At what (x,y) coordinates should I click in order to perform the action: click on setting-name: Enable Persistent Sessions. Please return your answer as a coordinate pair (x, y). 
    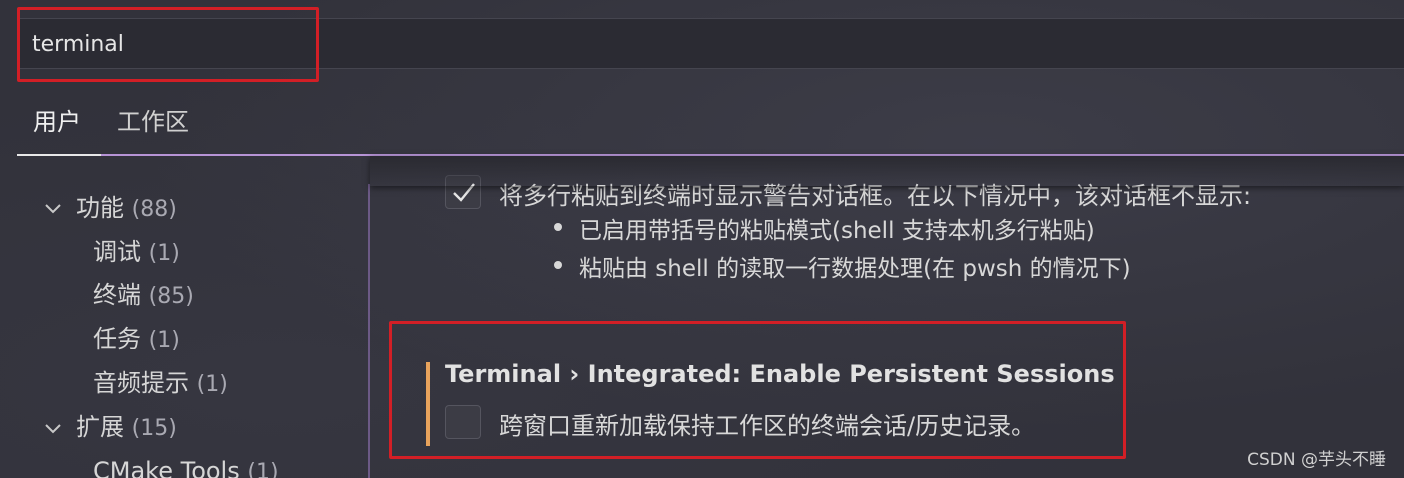
    Looking at the image, I should click on (932, 374).